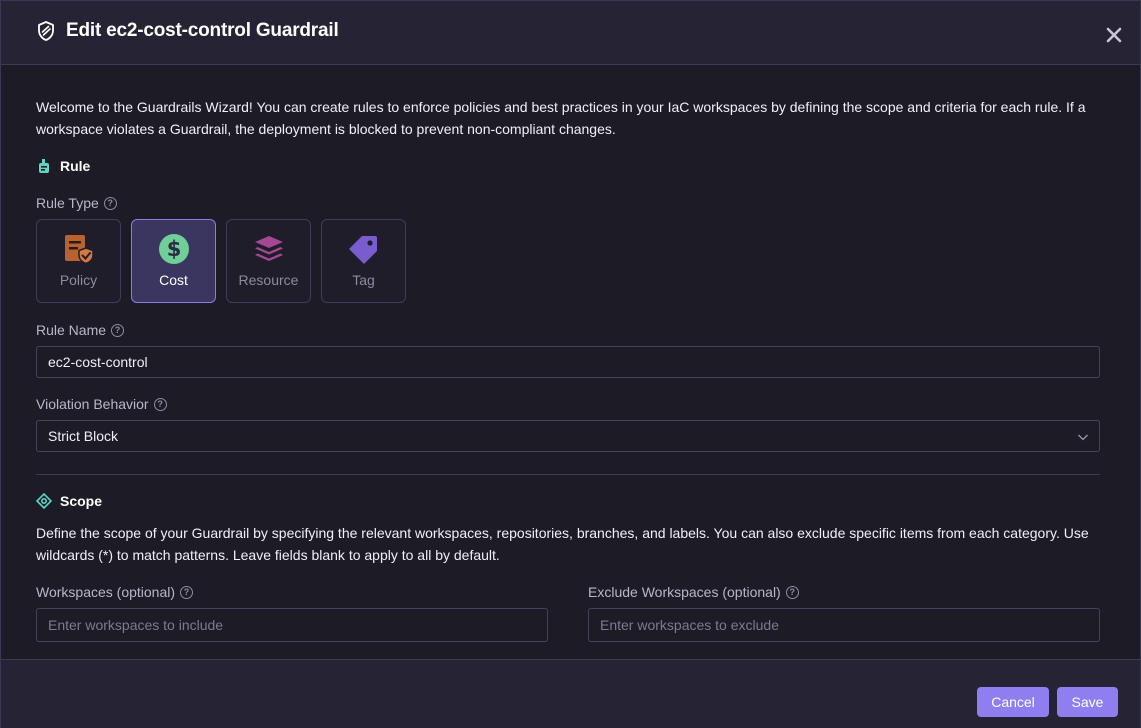 This screenshot has height=728, width=1141. I want to click on dollar-icon: $, so click(174, 249).